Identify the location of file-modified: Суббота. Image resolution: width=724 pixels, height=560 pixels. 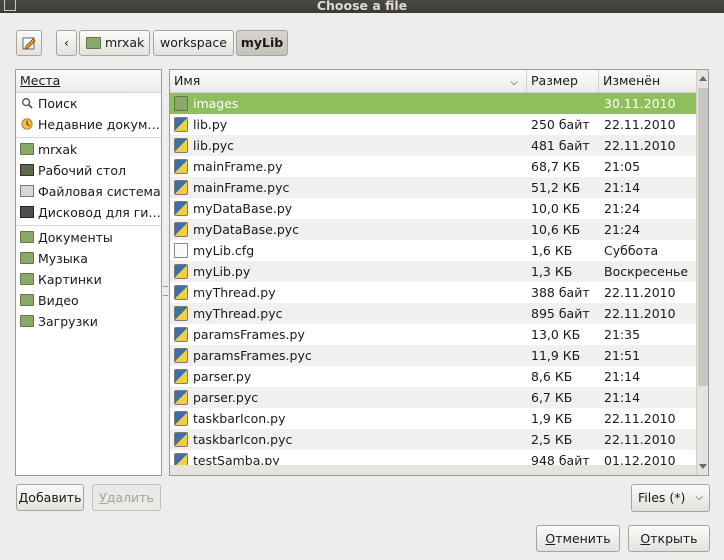
(631, 250).